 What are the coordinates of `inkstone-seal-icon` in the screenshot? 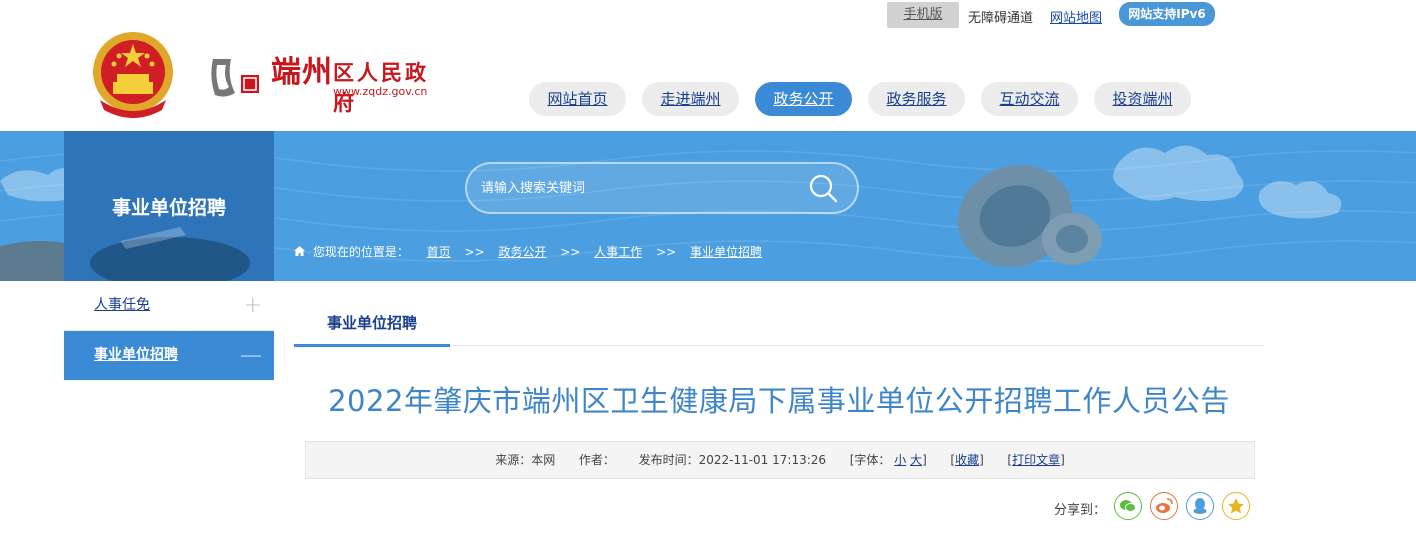 It's located at (235, 77).